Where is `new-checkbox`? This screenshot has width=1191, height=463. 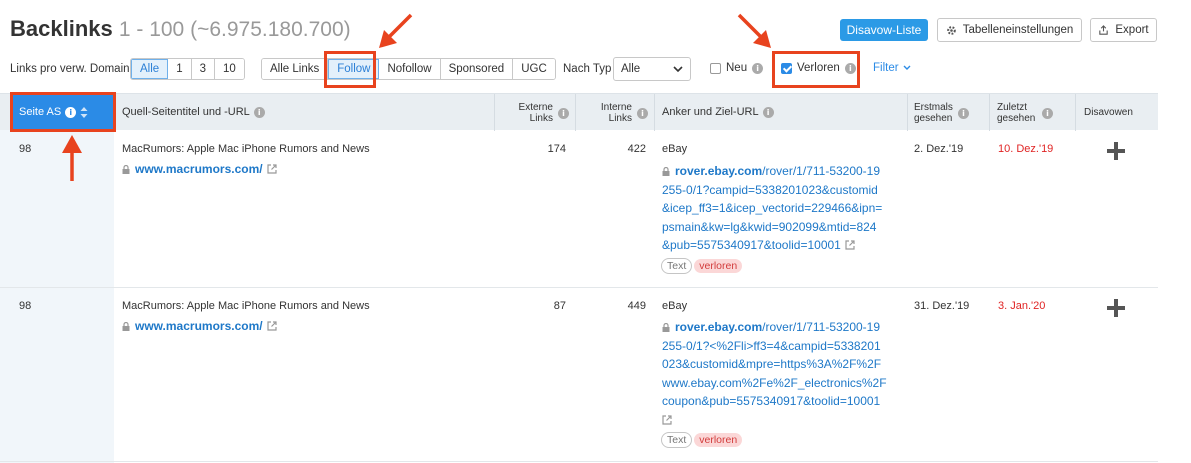
new-checkbox is located at coordinates (715, 68).